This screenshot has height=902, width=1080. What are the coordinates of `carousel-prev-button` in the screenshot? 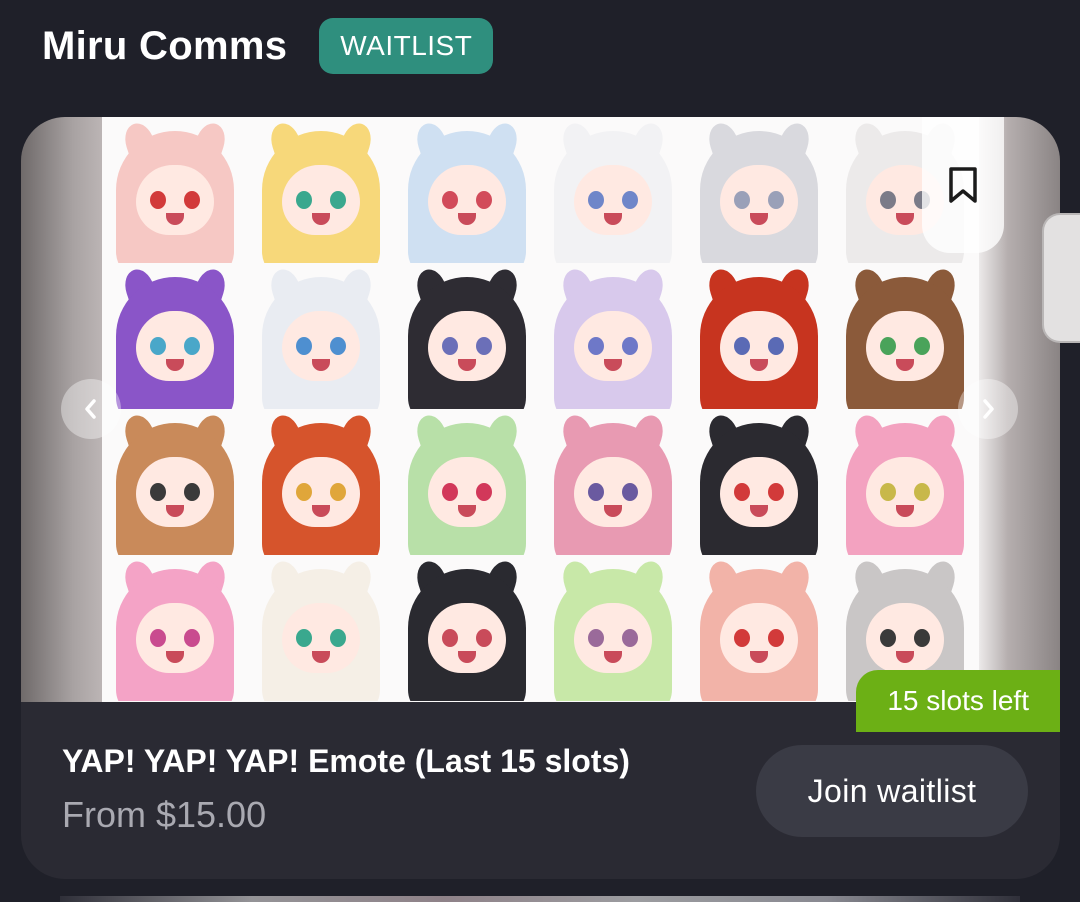 It's located at (91, 409).